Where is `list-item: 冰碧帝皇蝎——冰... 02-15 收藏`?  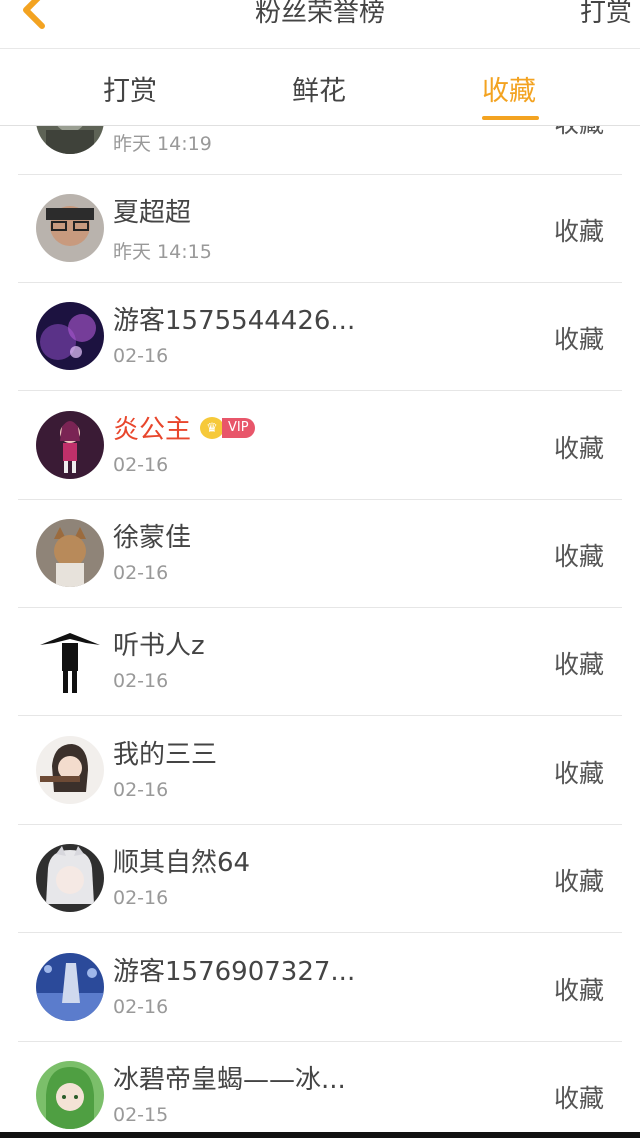 list-item: 冰碧帝皇蝎——冰... 02-15 收藏 is located at coordinates (320, 1089).